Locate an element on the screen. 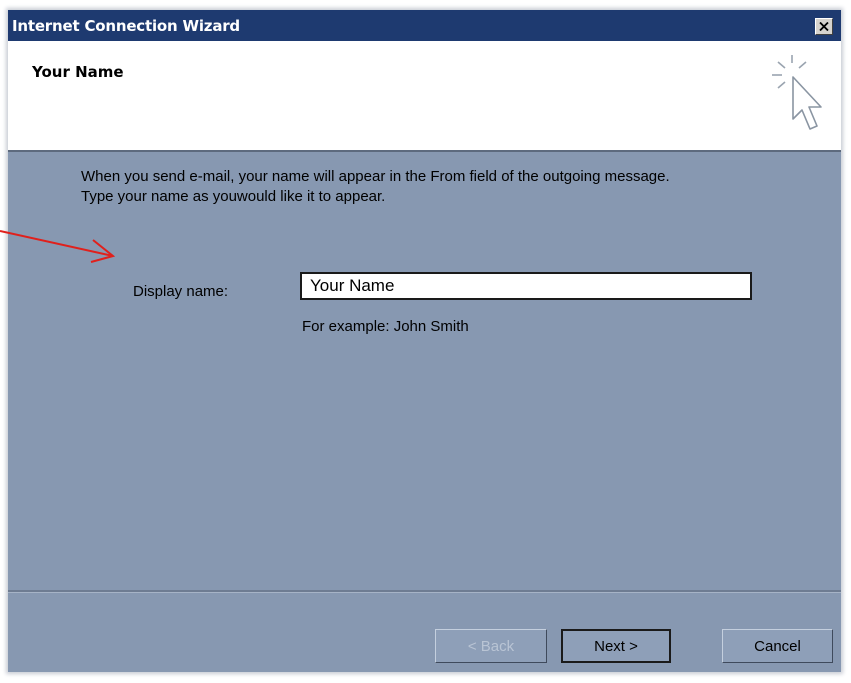  wizard-cursor-icon is located at coordinates (797, 92).